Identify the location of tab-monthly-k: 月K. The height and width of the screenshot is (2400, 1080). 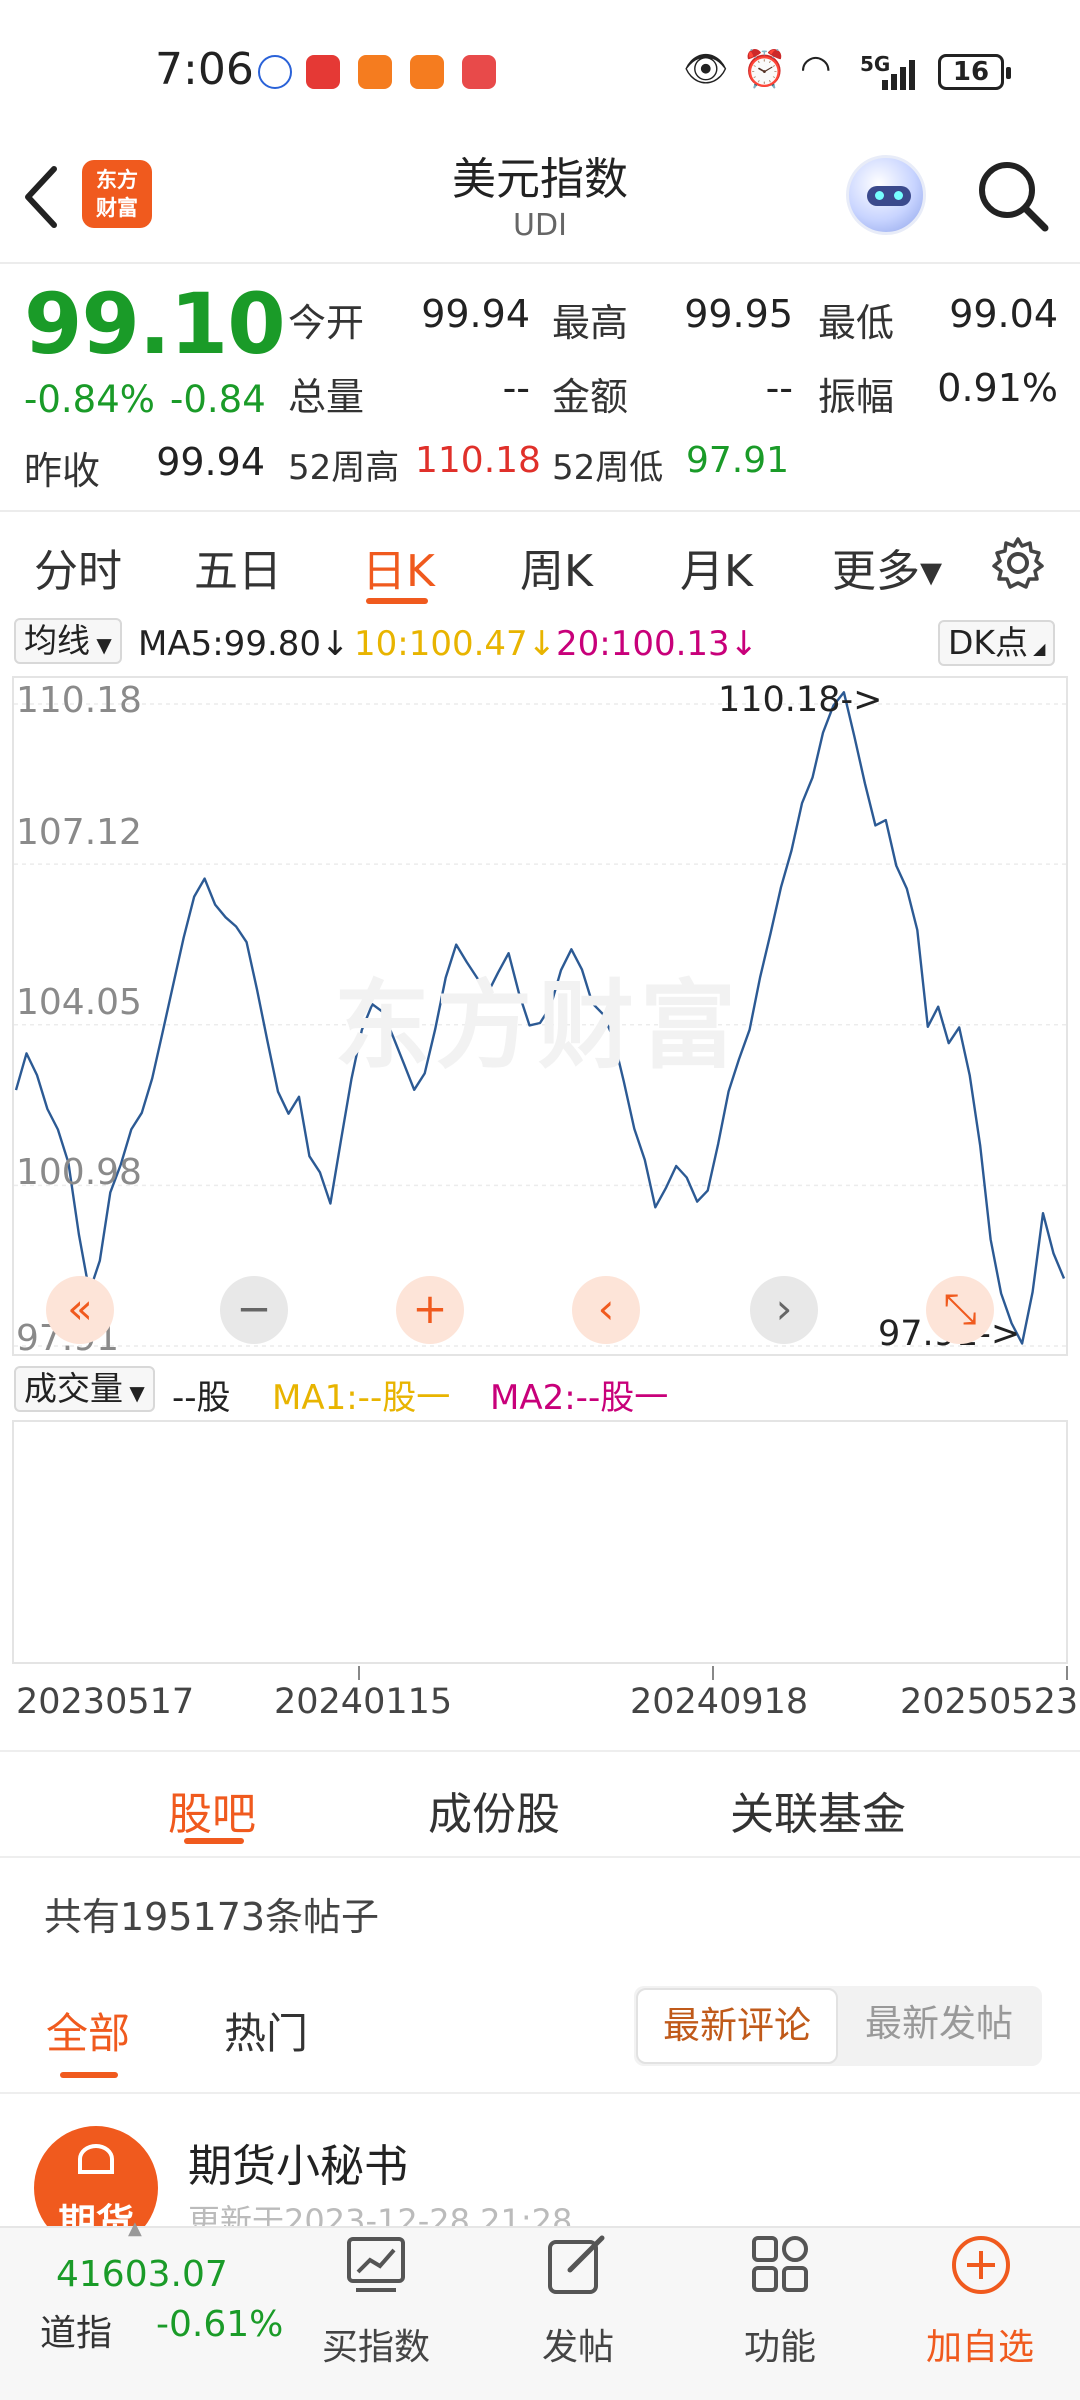
(716, 567).